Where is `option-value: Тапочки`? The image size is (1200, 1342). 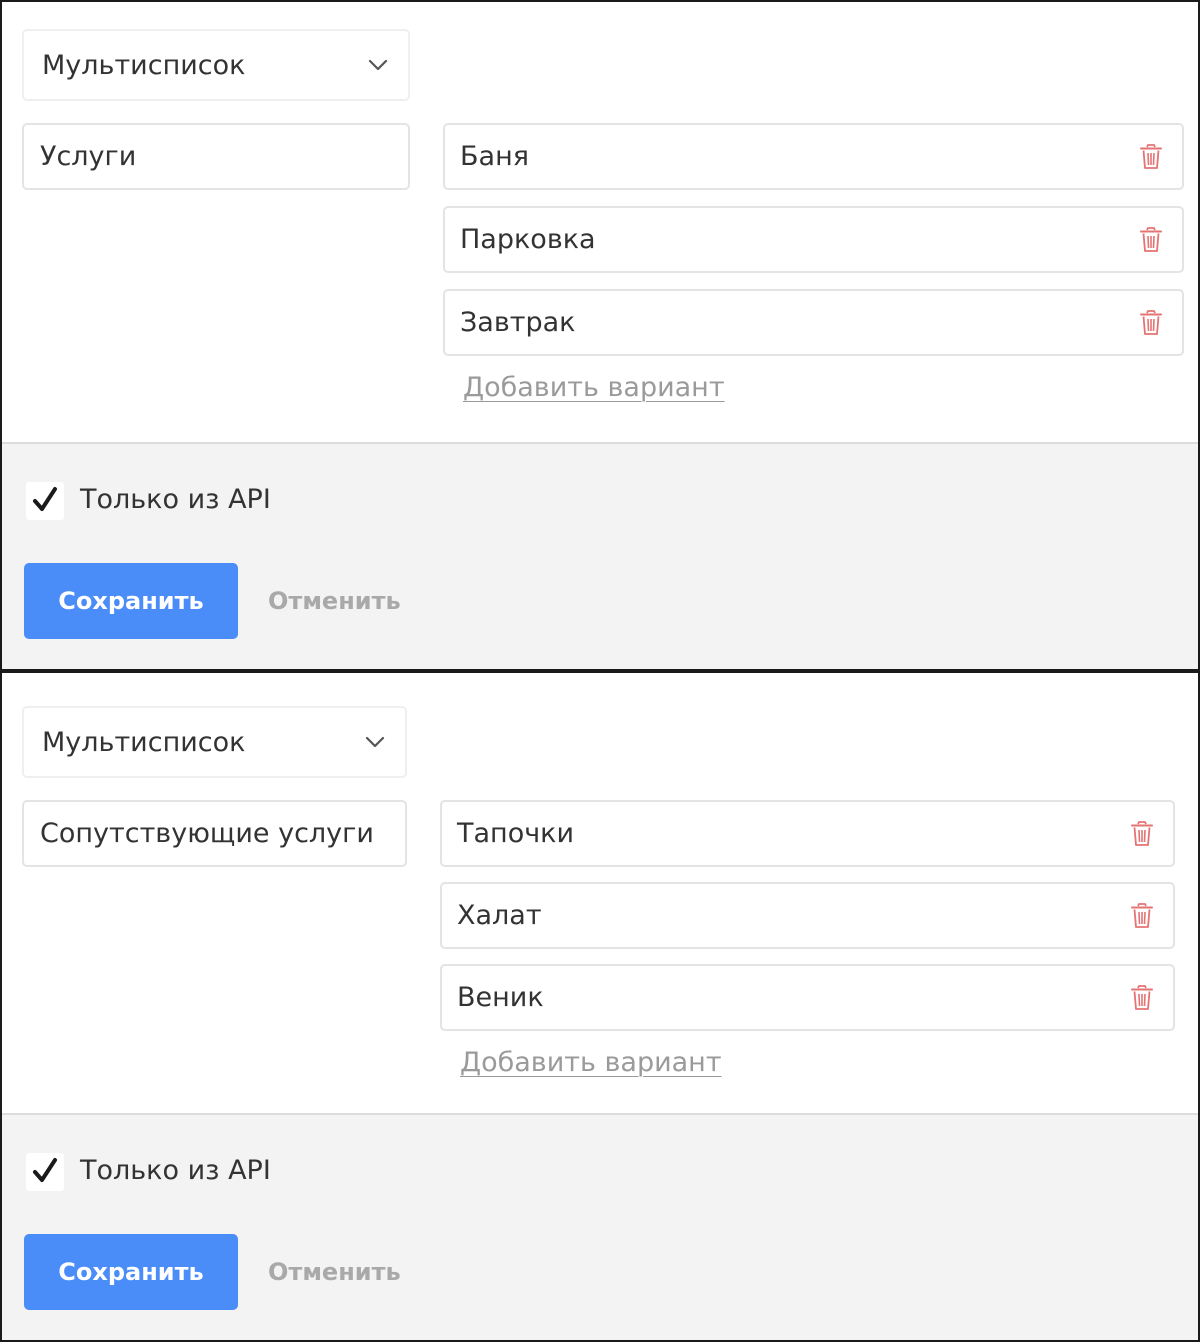 option-value: Тапочки is located at coordinates (516, 833).